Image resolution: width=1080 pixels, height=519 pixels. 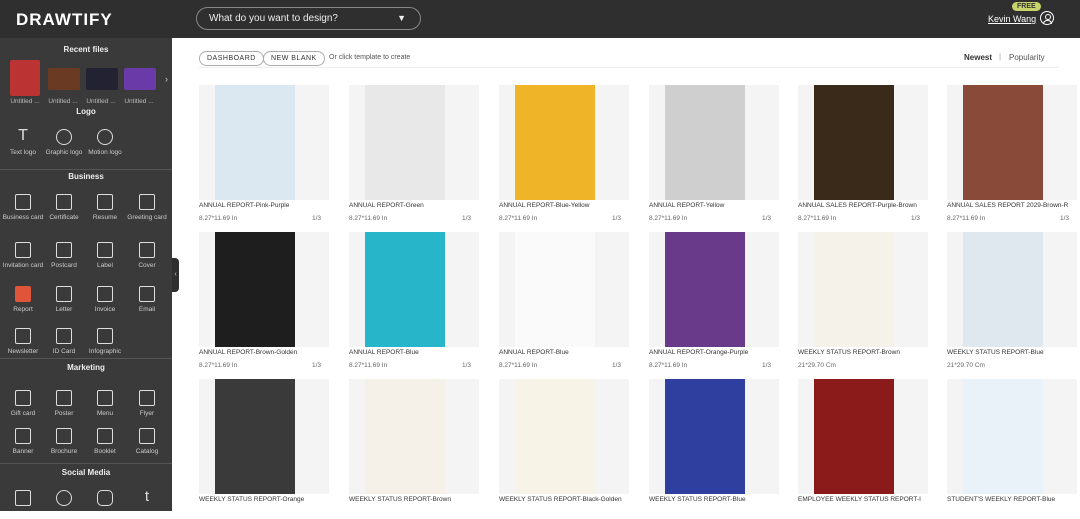 What do you see at coordinates (64, 299) in the screenshot?
I see `category-letter: Letter` at bounding box center [64, 299].